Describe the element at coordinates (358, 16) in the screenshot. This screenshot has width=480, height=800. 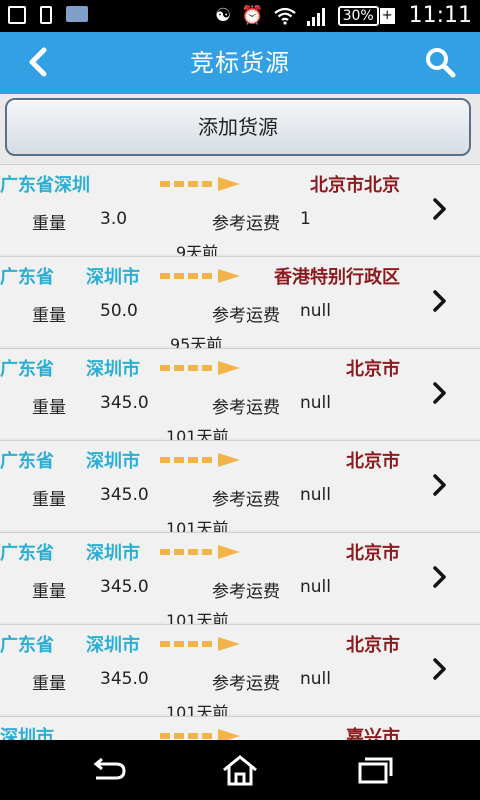
I see `battery-level: 30%` at that location.